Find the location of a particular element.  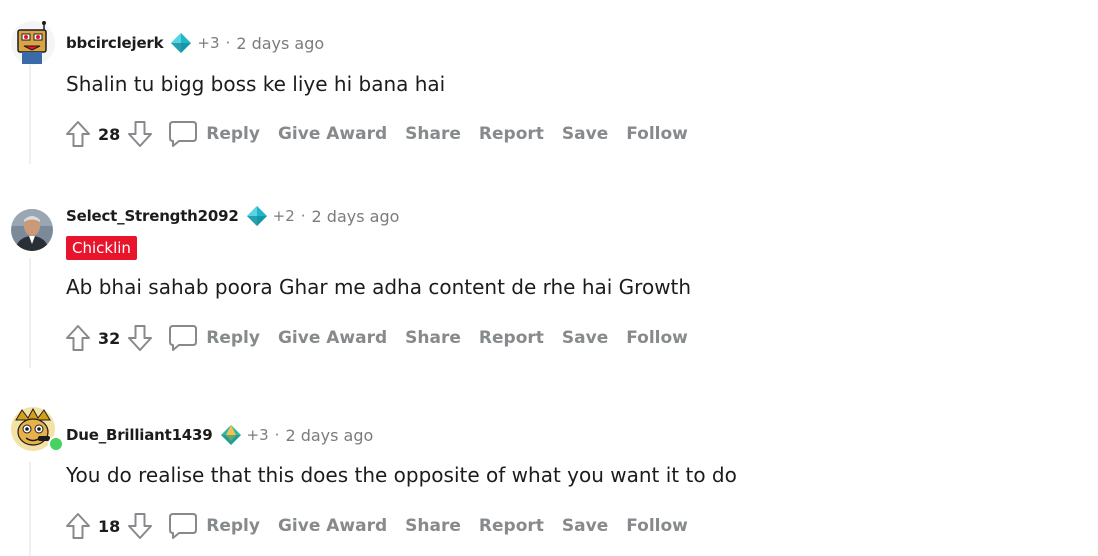

avatar-robot-icon is located at coordinates (33, 43).